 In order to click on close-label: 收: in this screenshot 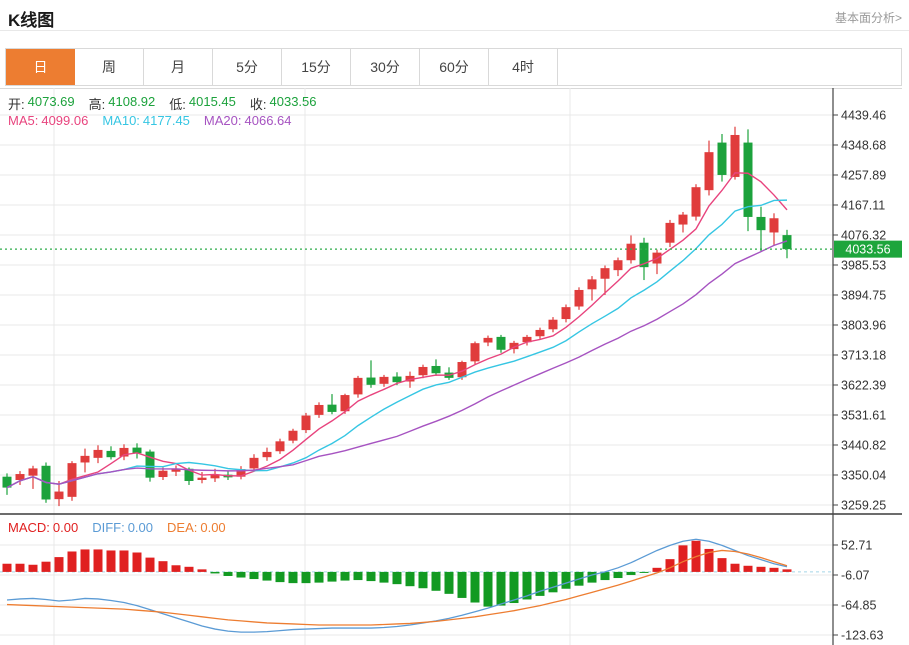, I will do `click(258, 104)`.